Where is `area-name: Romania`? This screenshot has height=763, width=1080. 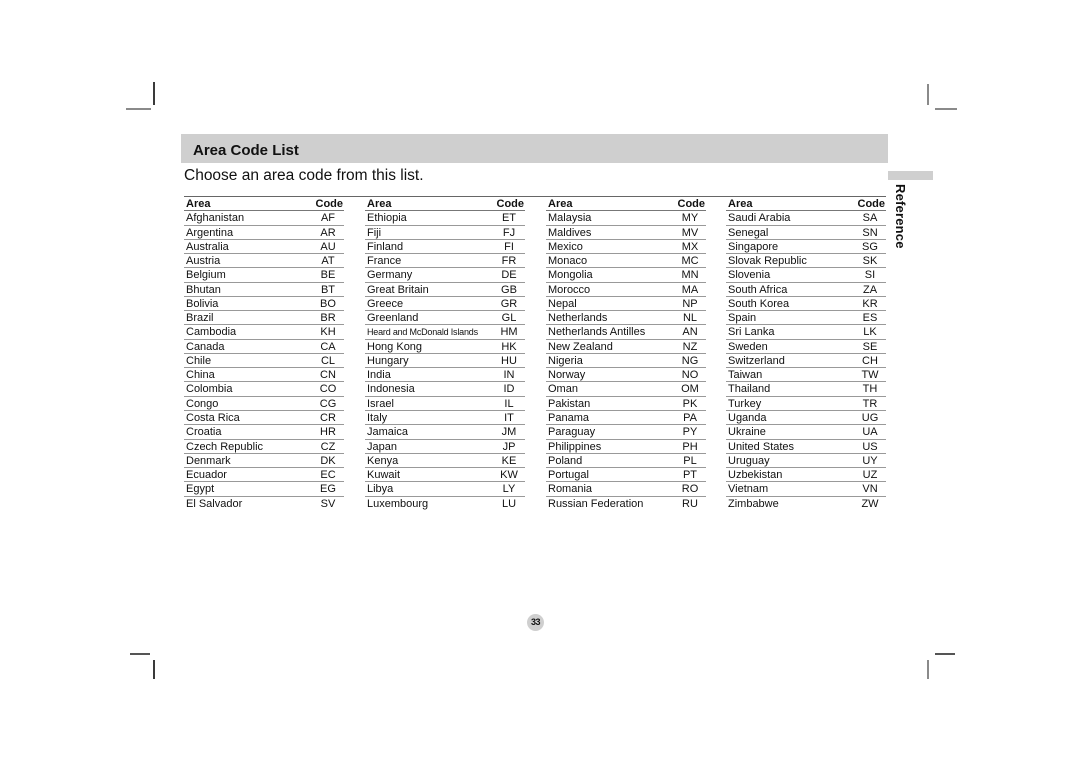 area-name: Romania is located at coordinates (570, 489).